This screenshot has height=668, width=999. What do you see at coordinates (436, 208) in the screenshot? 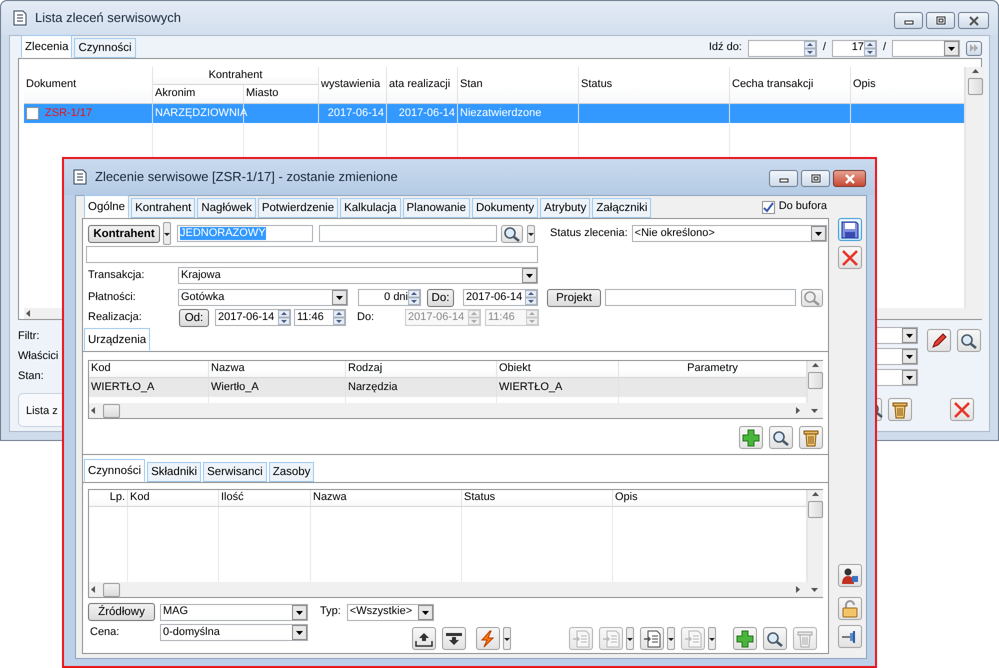
I see `tab: Planowanie` at bounding box center [436, 208].